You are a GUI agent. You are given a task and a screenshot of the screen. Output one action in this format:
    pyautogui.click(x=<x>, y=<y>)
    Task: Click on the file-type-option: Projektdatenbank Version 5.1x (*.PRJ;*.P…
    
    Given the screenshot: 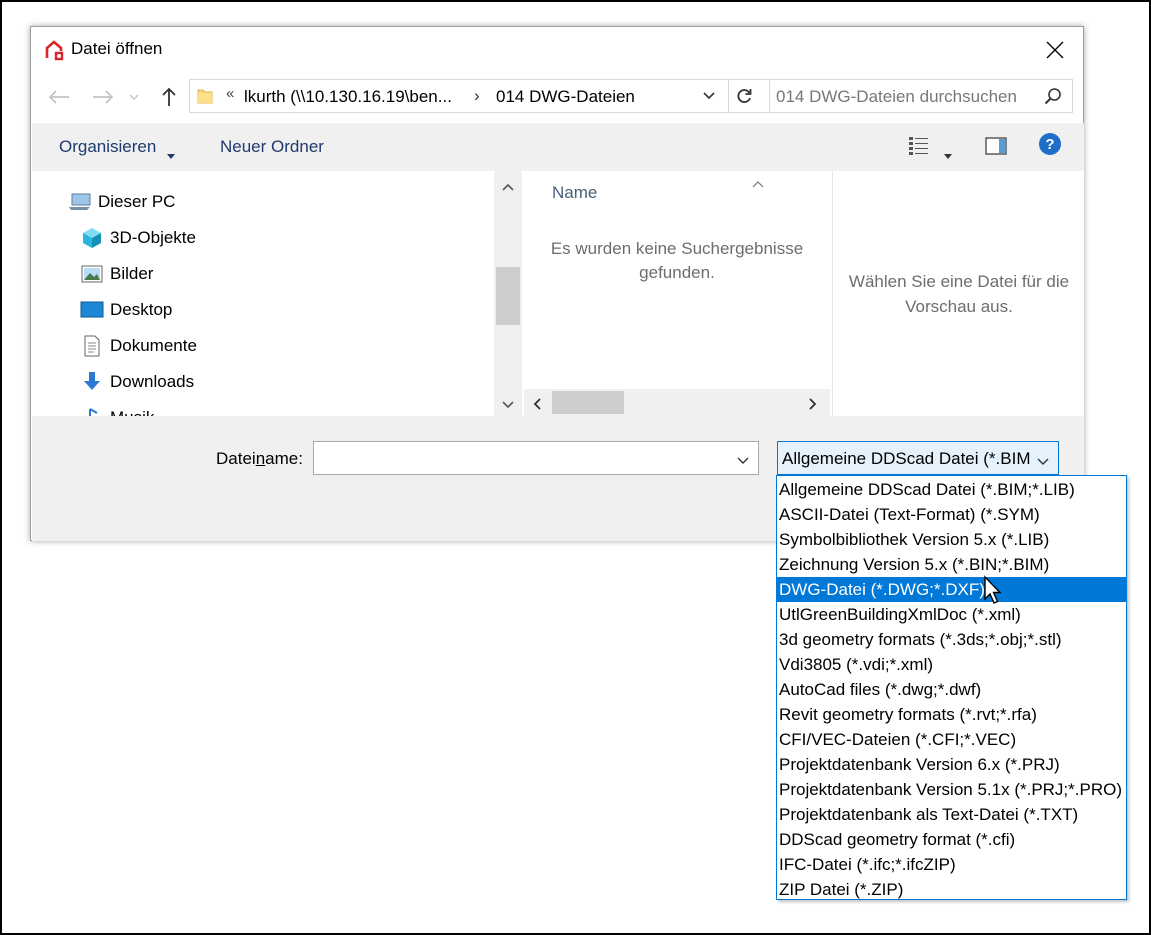 What is the action you would take?
    pyautogui.click(x=951, y=789)
    